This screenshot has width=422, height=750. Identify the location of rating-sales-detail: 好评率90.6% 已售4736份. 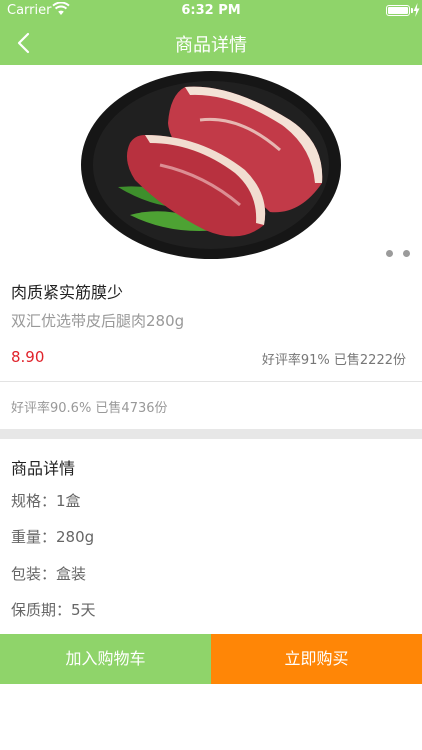
(89, 408).